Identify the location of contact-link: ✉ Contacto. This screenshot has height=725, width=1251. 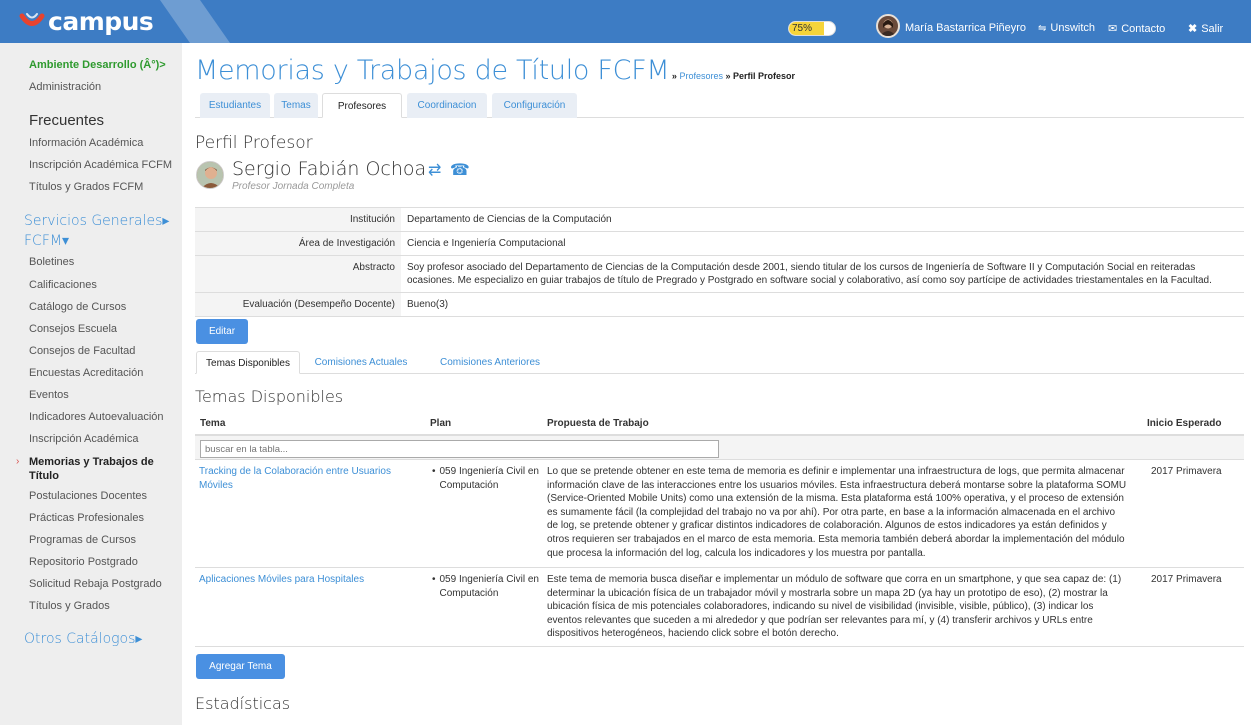
(1137, 29).